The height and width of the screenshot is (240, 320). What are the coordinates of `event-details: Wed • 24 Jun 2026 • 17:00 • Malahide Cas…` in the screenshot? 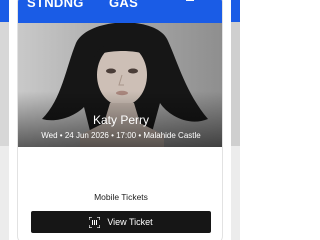 It's located at (121, 135).